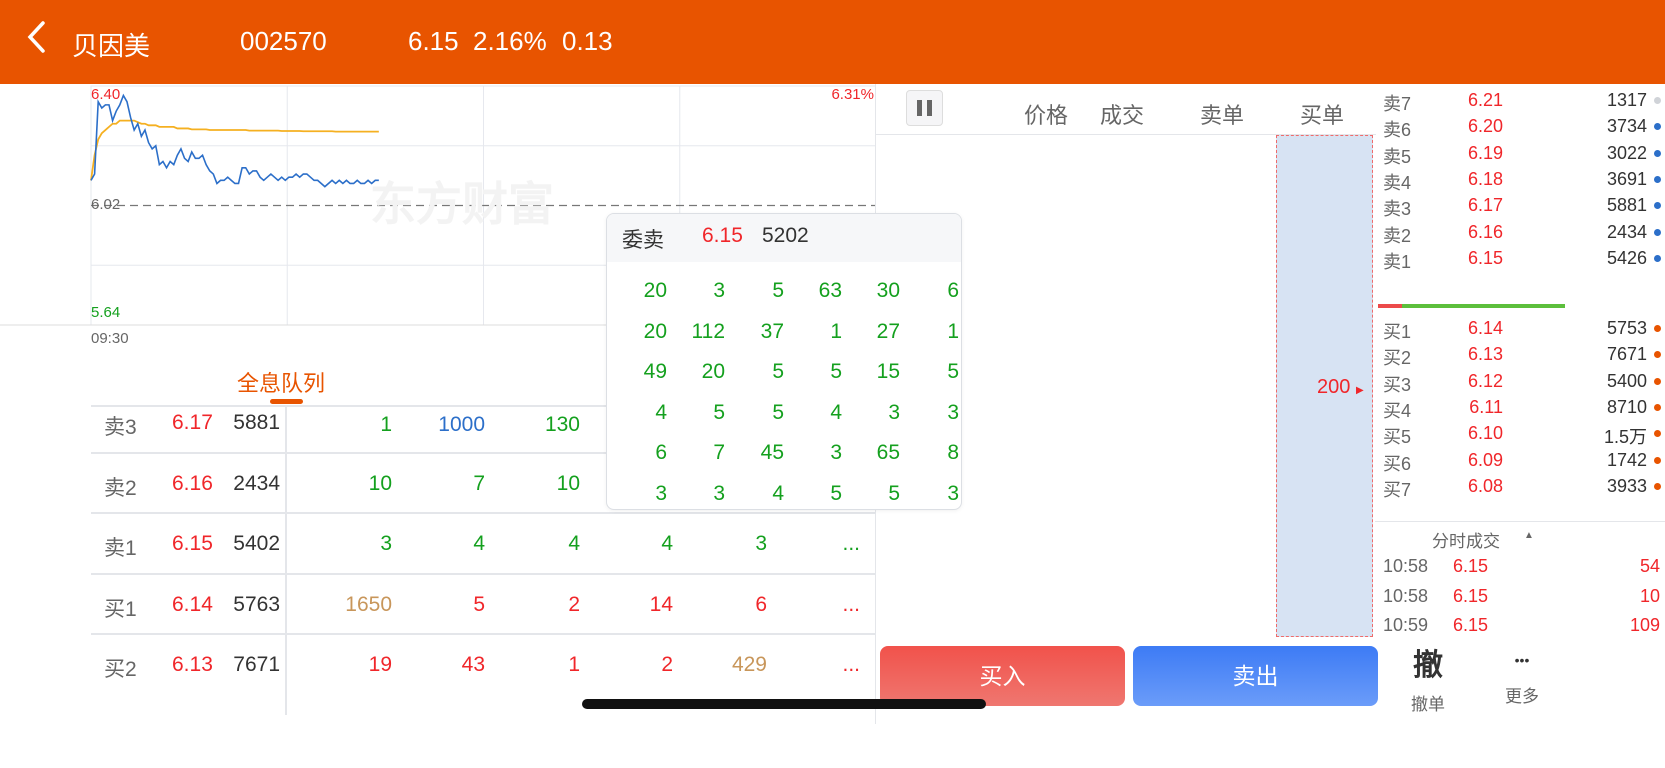  I want to click on buy-button: 买入, so click(1002, 676).